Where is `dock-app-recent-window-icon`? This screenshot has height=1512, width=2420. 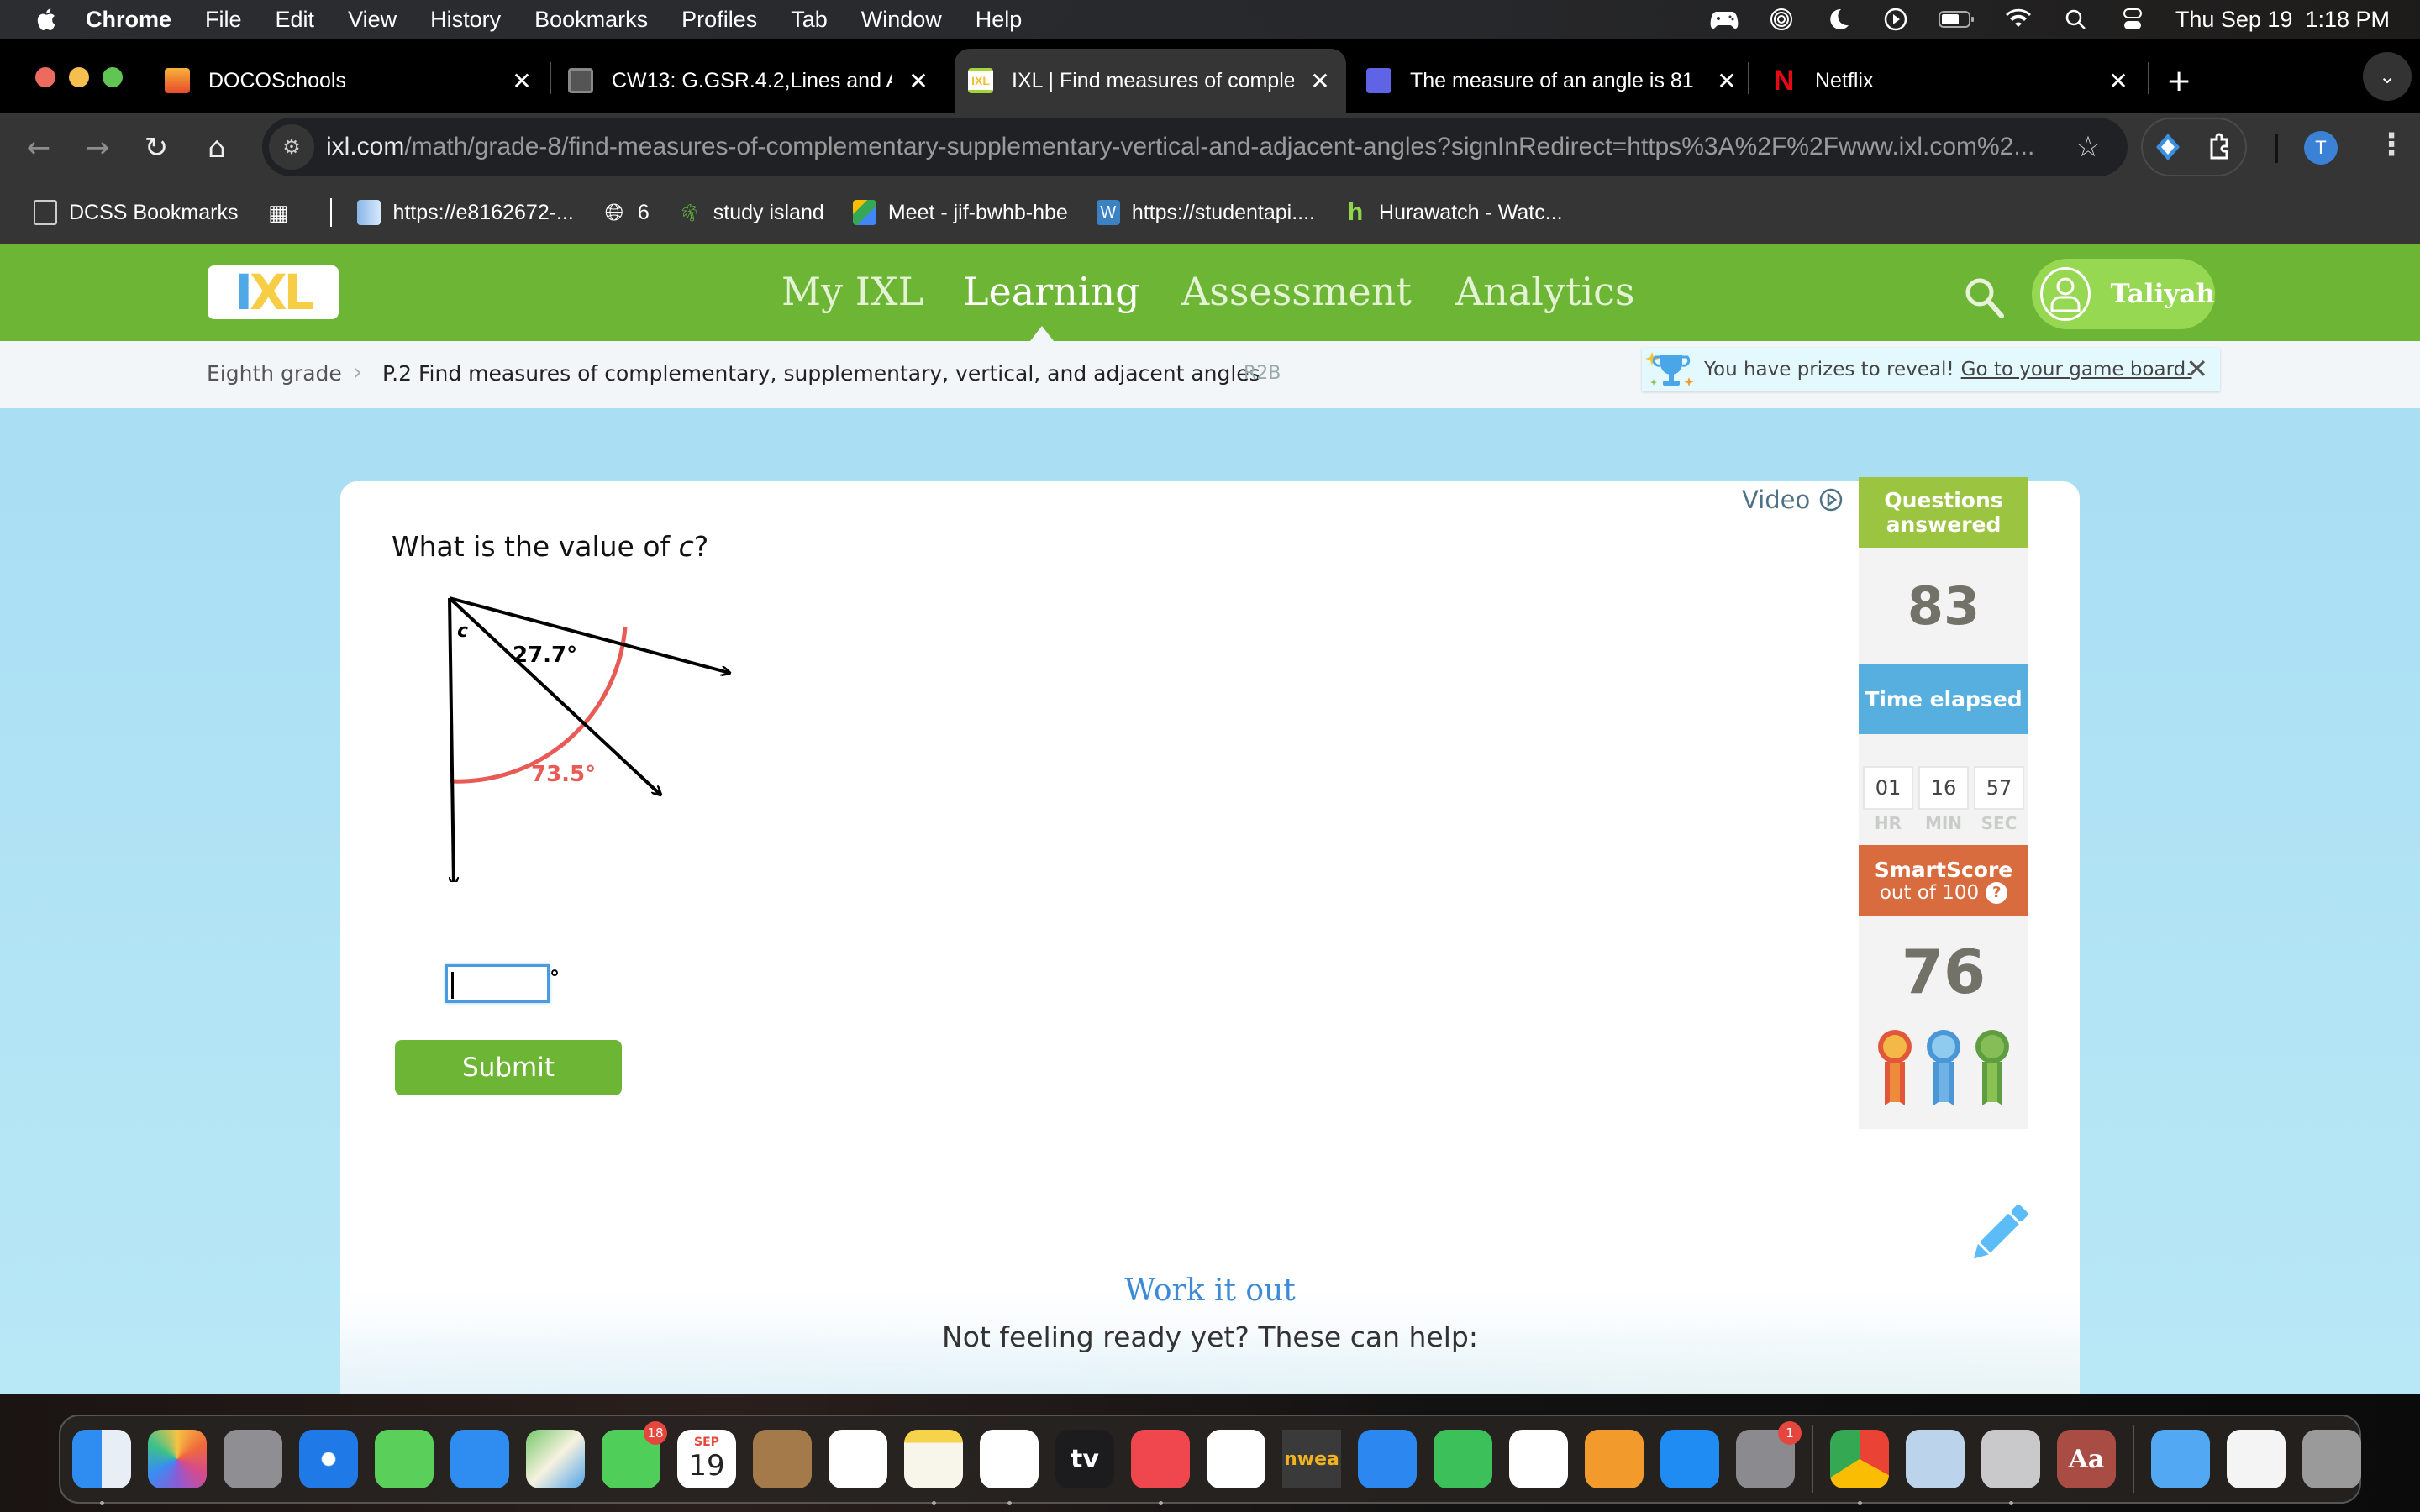 dock-app-recent-window-icon is located at coordinates (2256, 1459).